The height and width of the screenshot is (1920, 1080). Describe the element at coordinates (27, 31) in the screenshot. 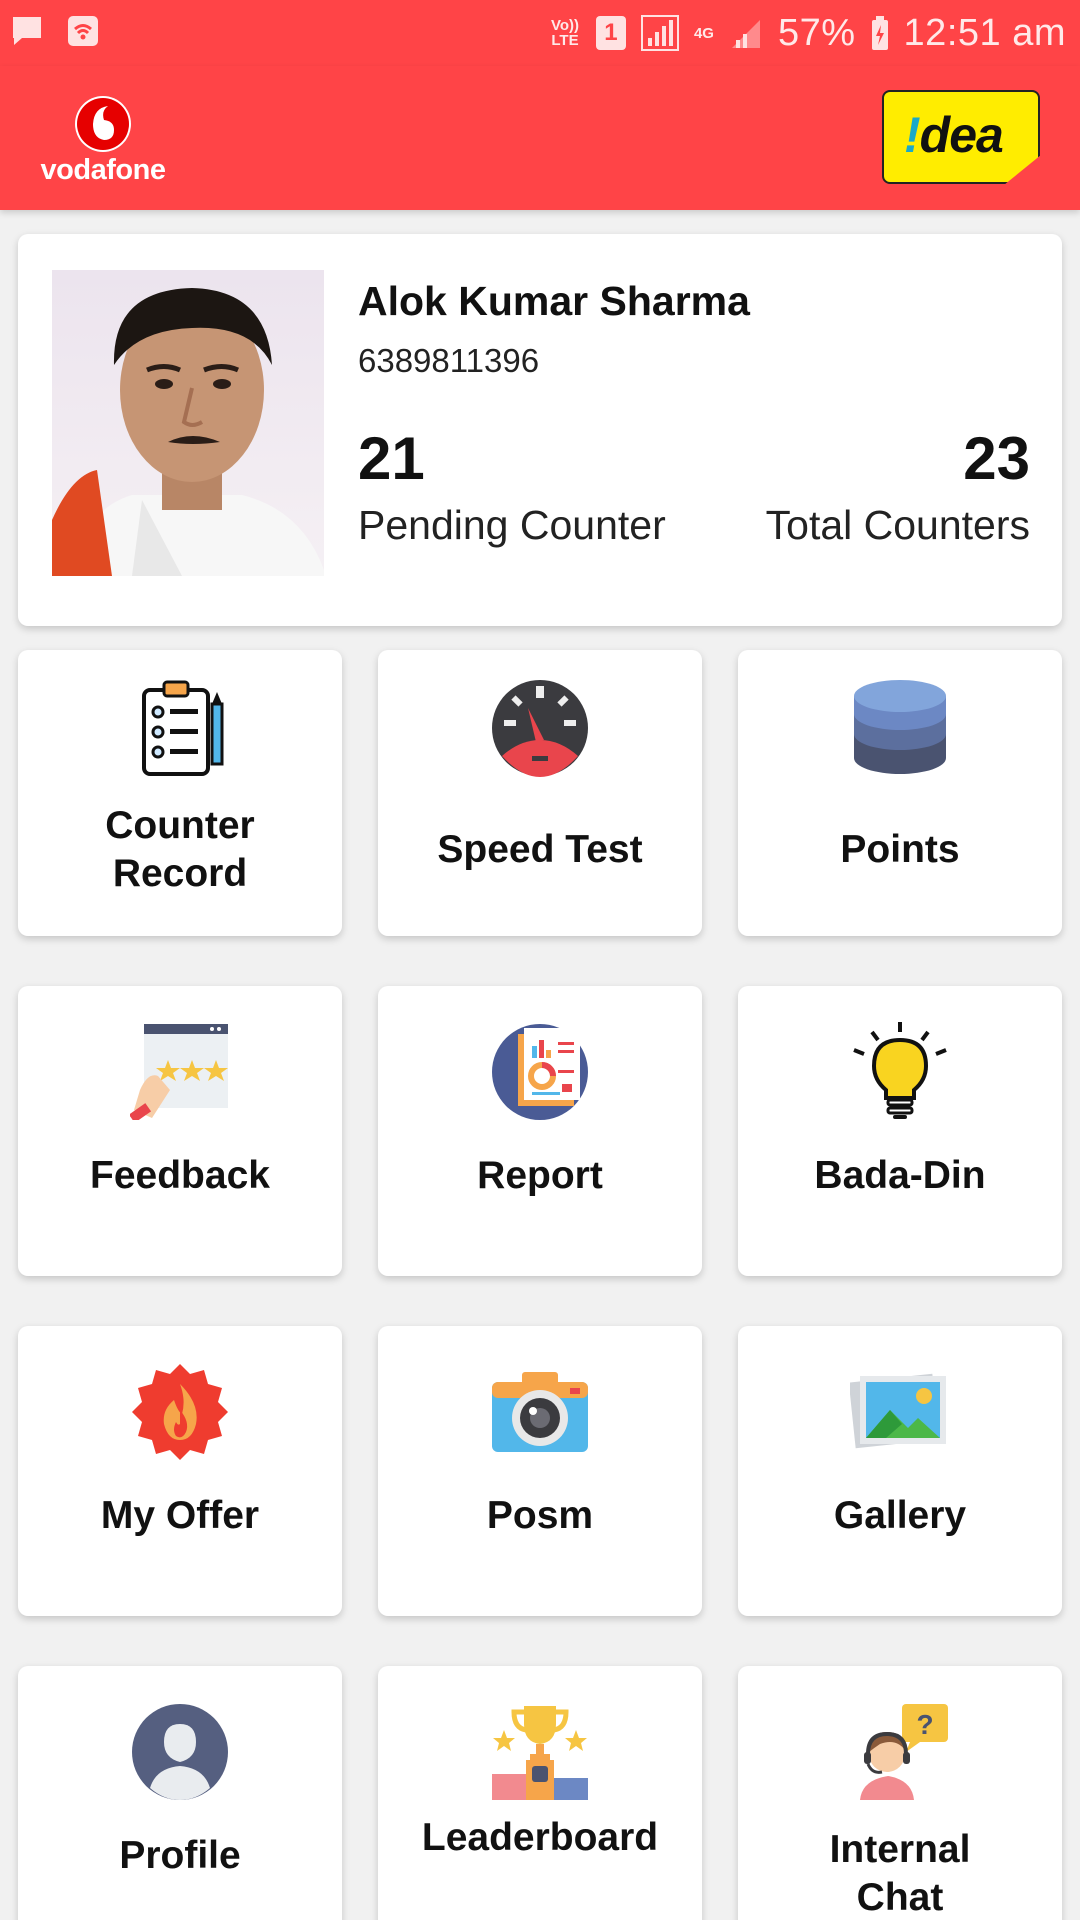

I see `message-notification-icon` at that location.